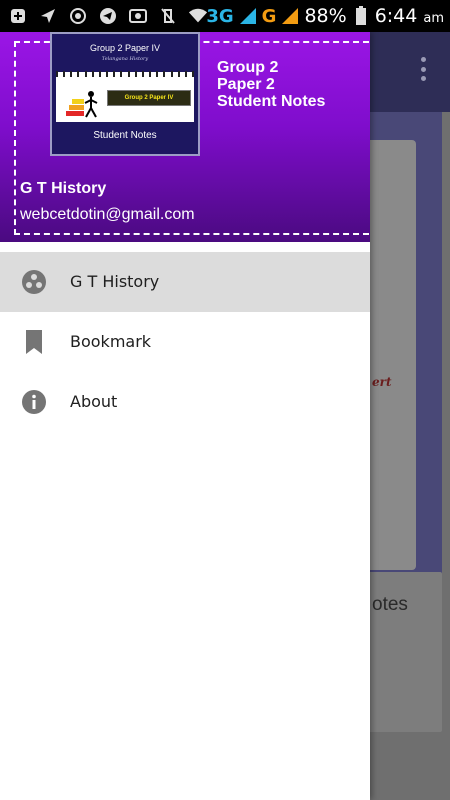 The image size is (450, 800). What do you see at coordinates (63, 188) in the screenshot?
I see `user-name: G T History` at bounding box center [63, 188].